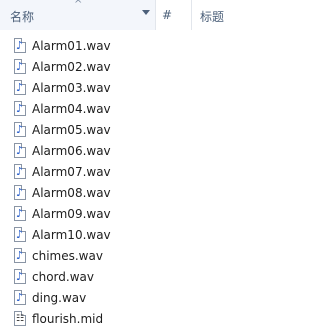  What do you see at coordinates (146, 12) in the screenshot?
I see `chevron-down-icon` at bounding box center [146, 12].